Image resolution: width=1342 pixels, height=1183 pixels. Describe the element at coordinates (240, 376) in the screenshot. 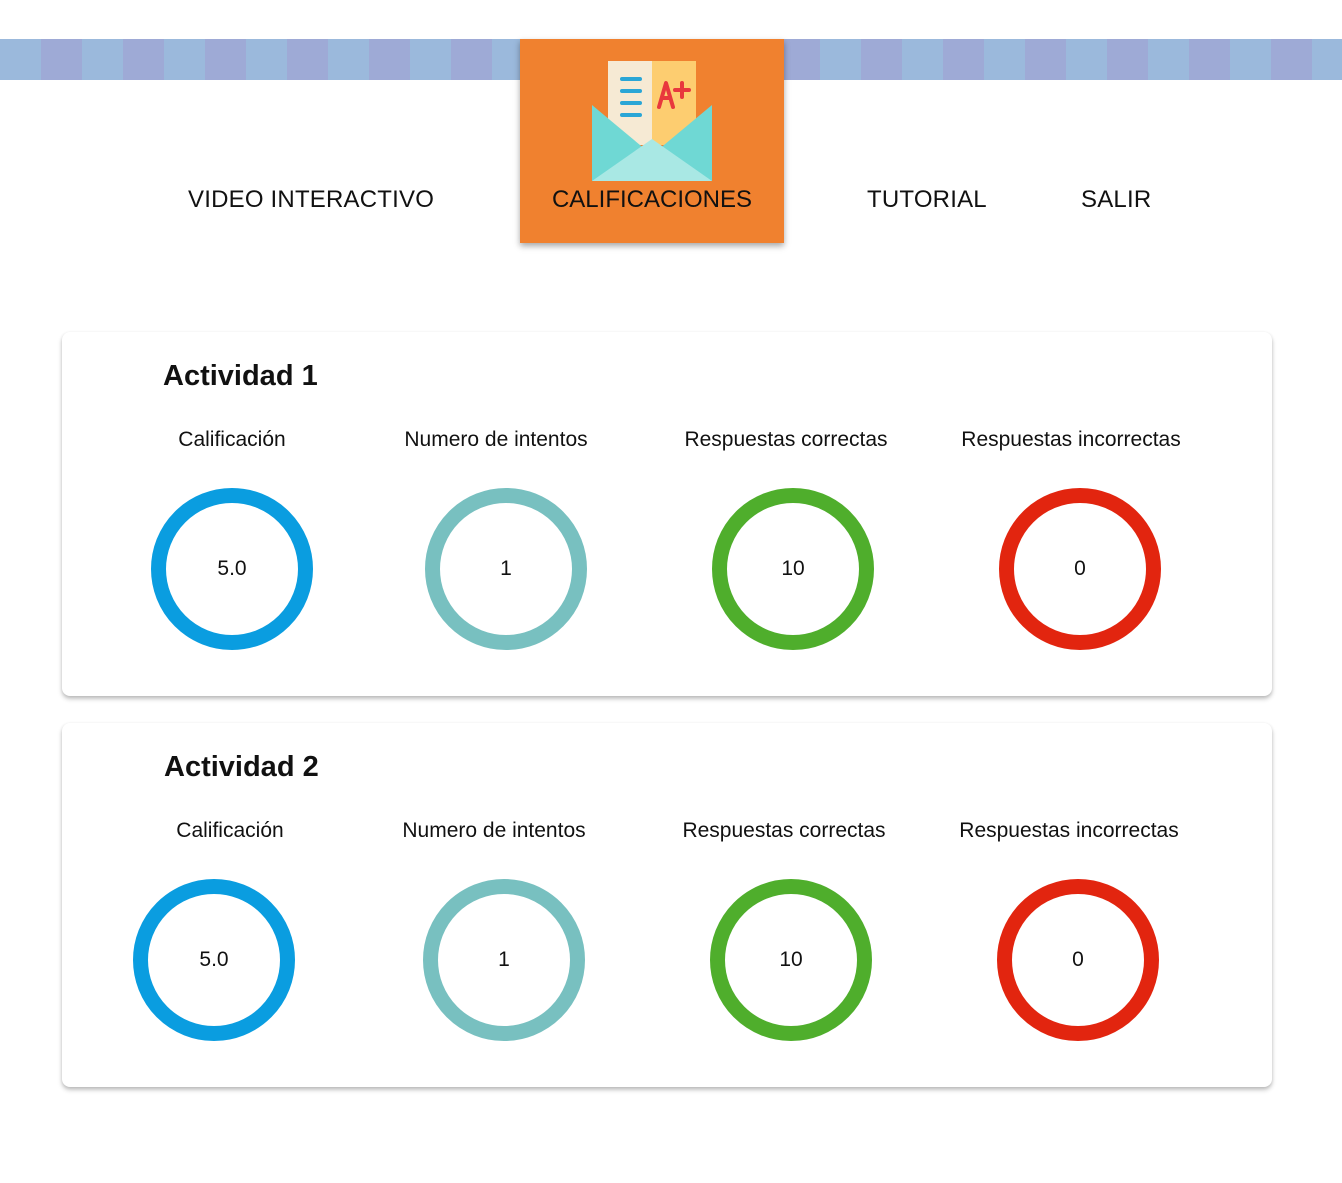

I see `activity-title: Actividad 1` at that location.